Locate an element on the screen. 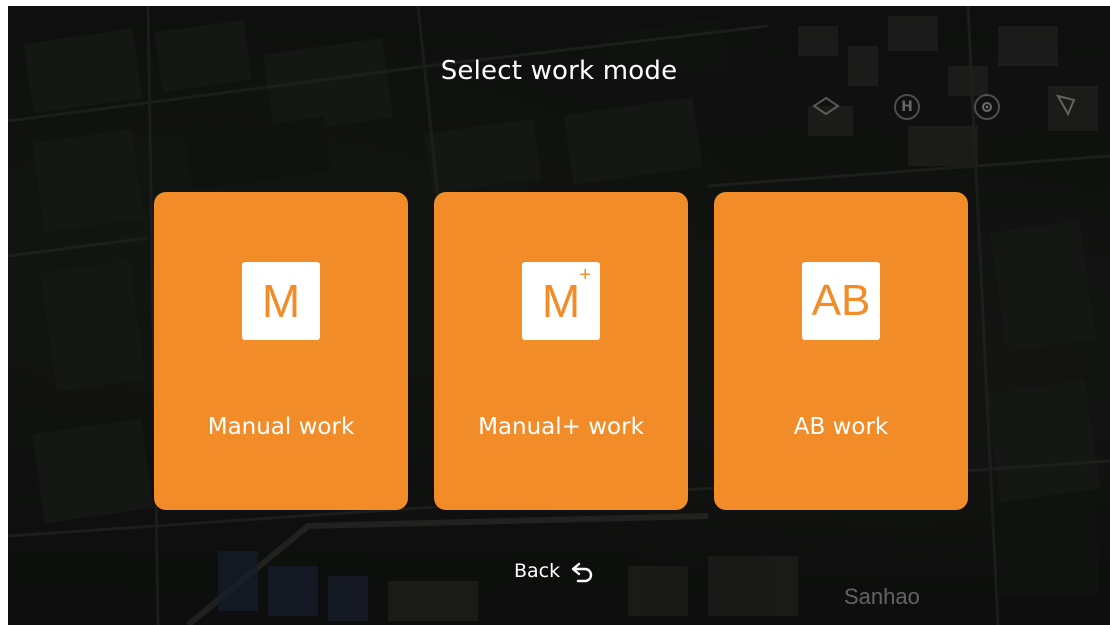 Image resolution: width=1110 pixels, height=625 pixels. ab-mode-icon: AB is located at coordinates (841, 301).